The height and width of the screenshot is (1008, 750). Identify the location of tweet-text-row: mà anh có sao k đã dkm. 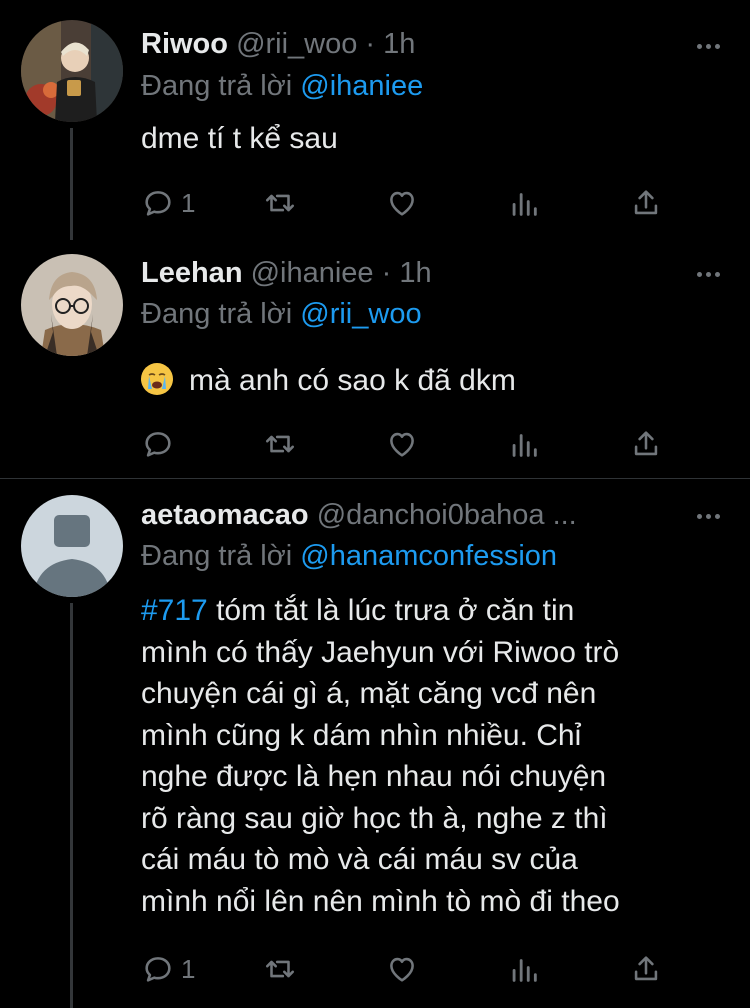
(328, 381).